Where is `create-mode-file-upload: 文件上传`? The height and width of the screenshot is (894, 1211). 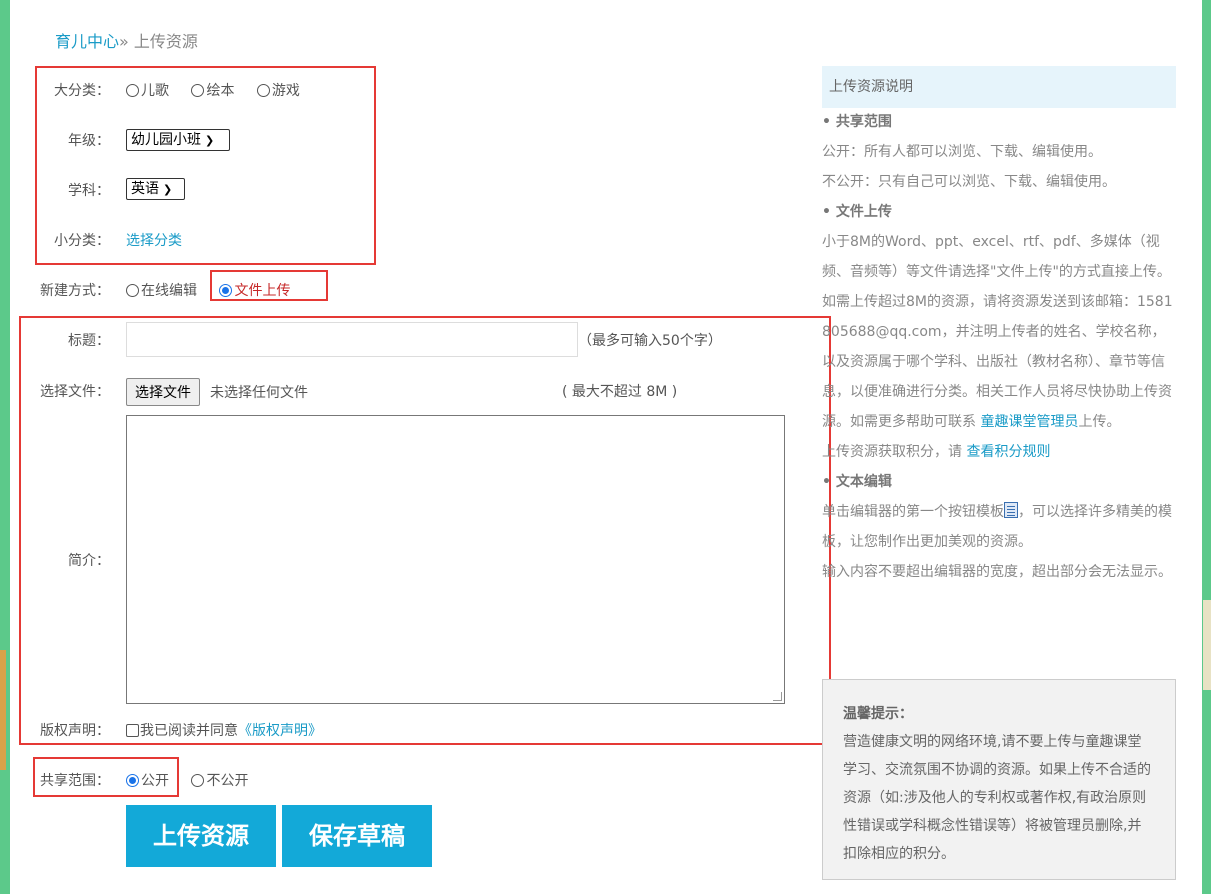 create-mode-file-upload: 文件上传 is located at coordinates (254, 291).